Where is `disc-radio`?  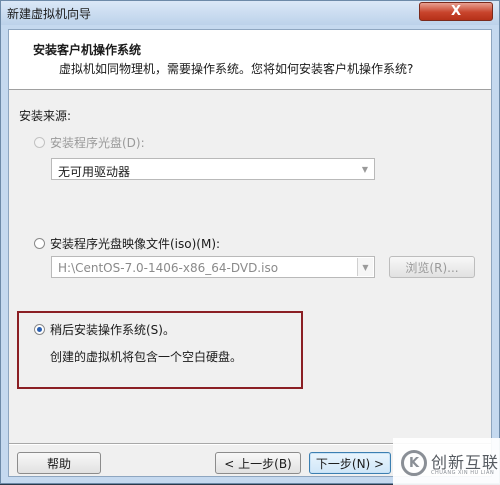
disc-radio is located at coordinates (39, 142).